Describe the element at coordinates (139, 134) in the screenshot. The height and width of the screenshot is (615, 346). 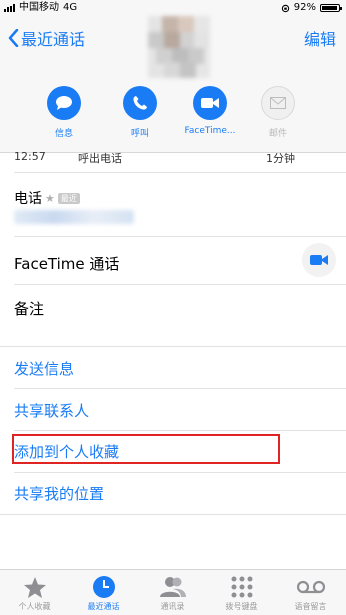
I see `call-action-label: 呼叫` at that location.